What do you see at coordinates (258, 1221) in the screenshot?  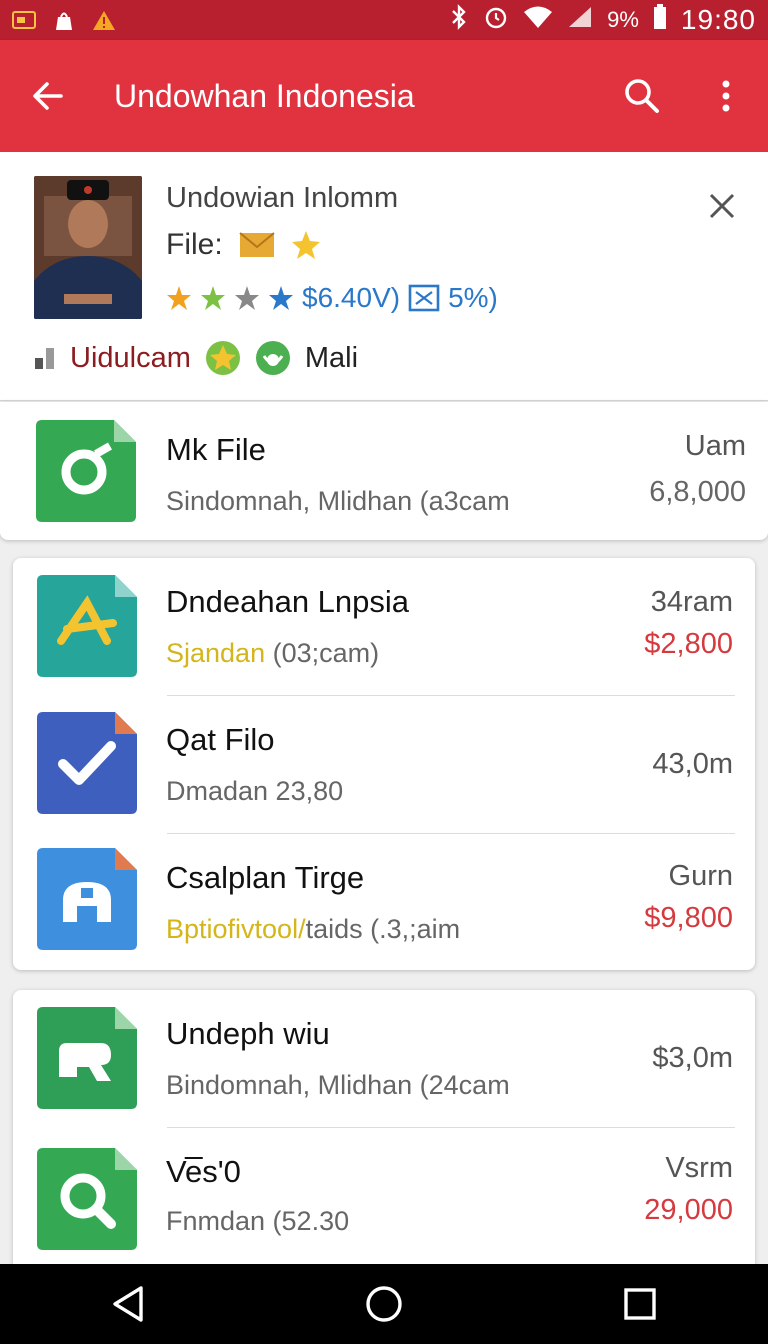 I see `item-subtitle: Fnmdan (52.30` at bounding box center [258, 1221].